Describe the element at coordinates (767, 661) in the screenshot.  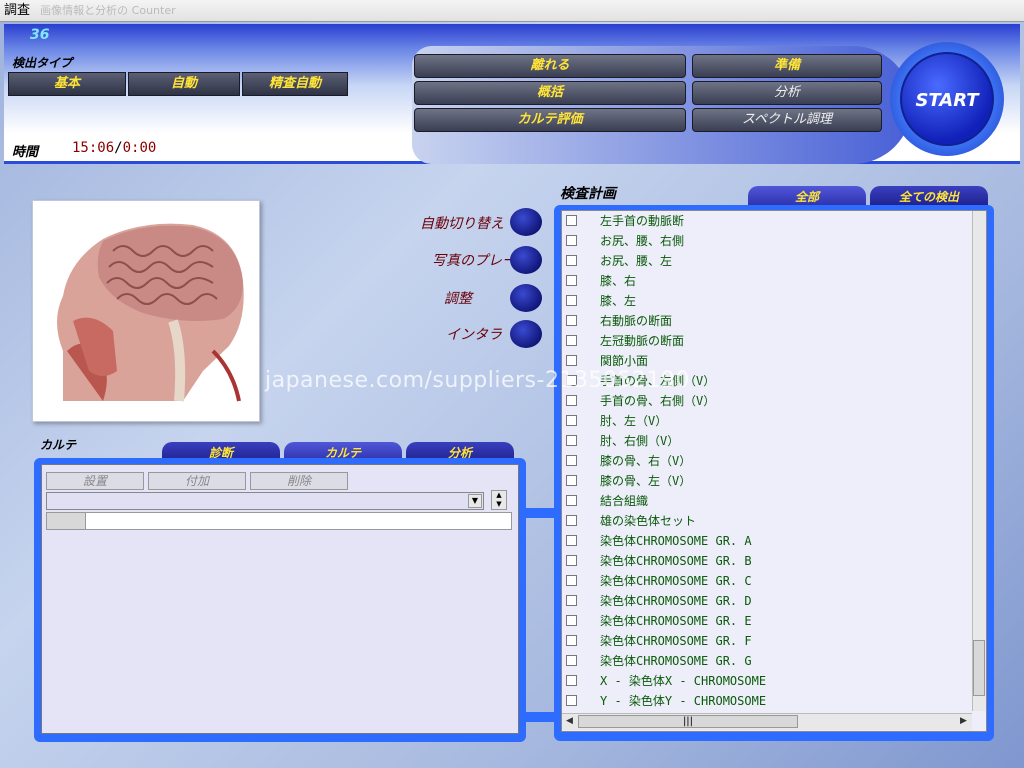
I see `plan-row: 染色体CHROMOSOME GR. G` at that location.